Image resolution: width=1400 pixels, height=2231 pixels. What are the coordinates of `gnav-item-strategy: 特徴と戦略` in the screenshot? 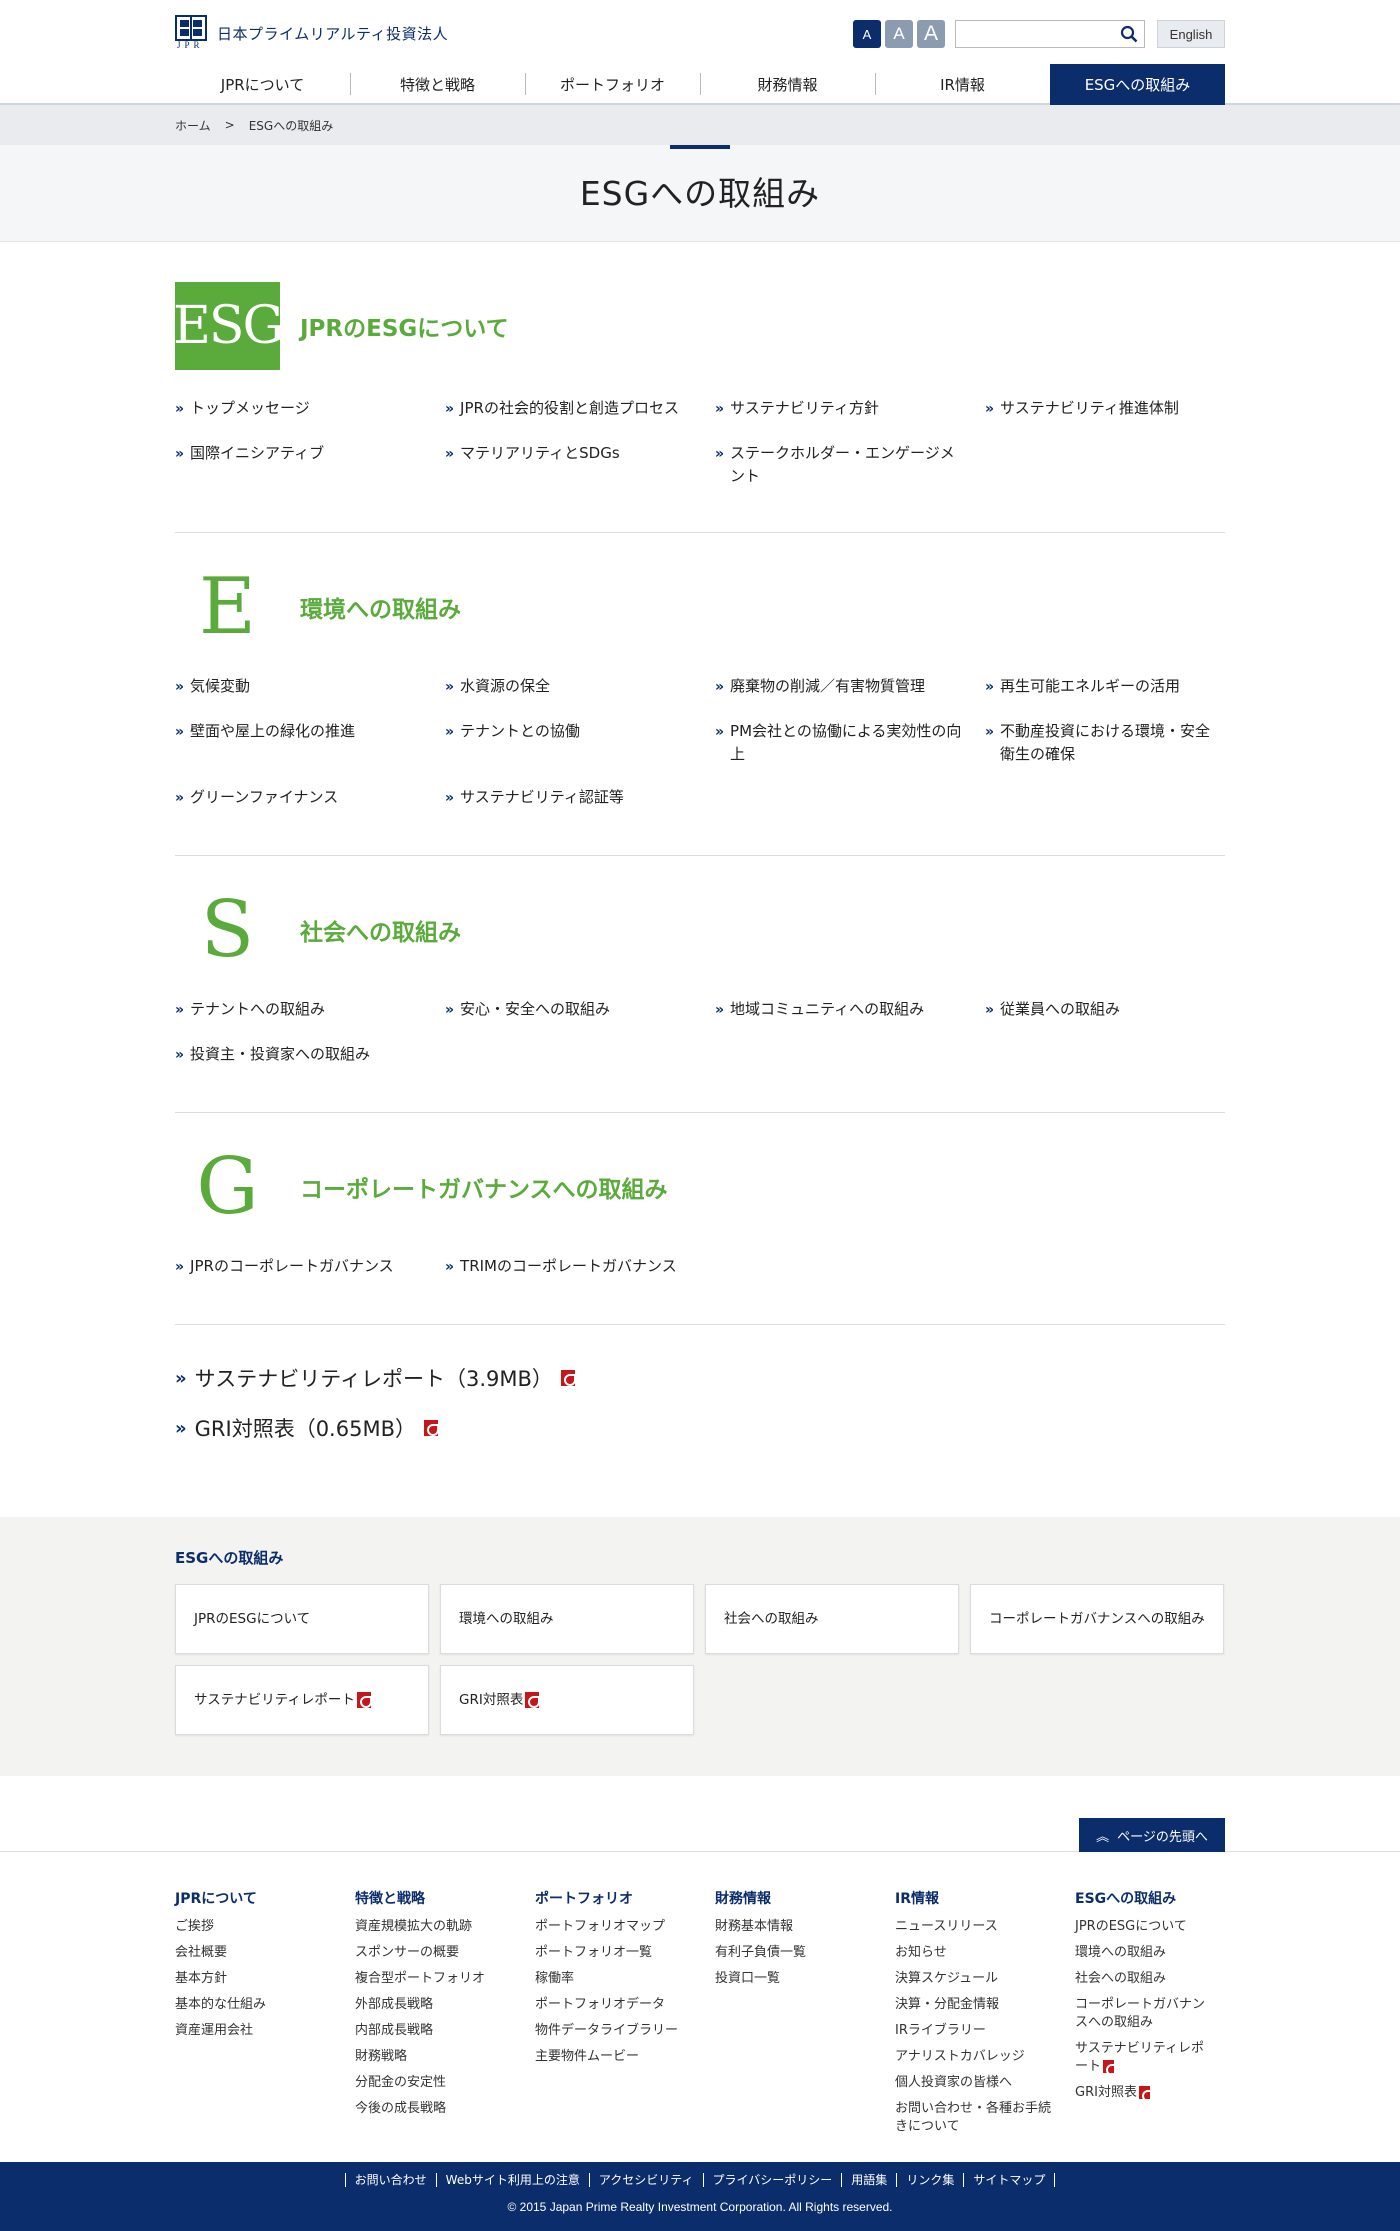 It's located at (437, 84).